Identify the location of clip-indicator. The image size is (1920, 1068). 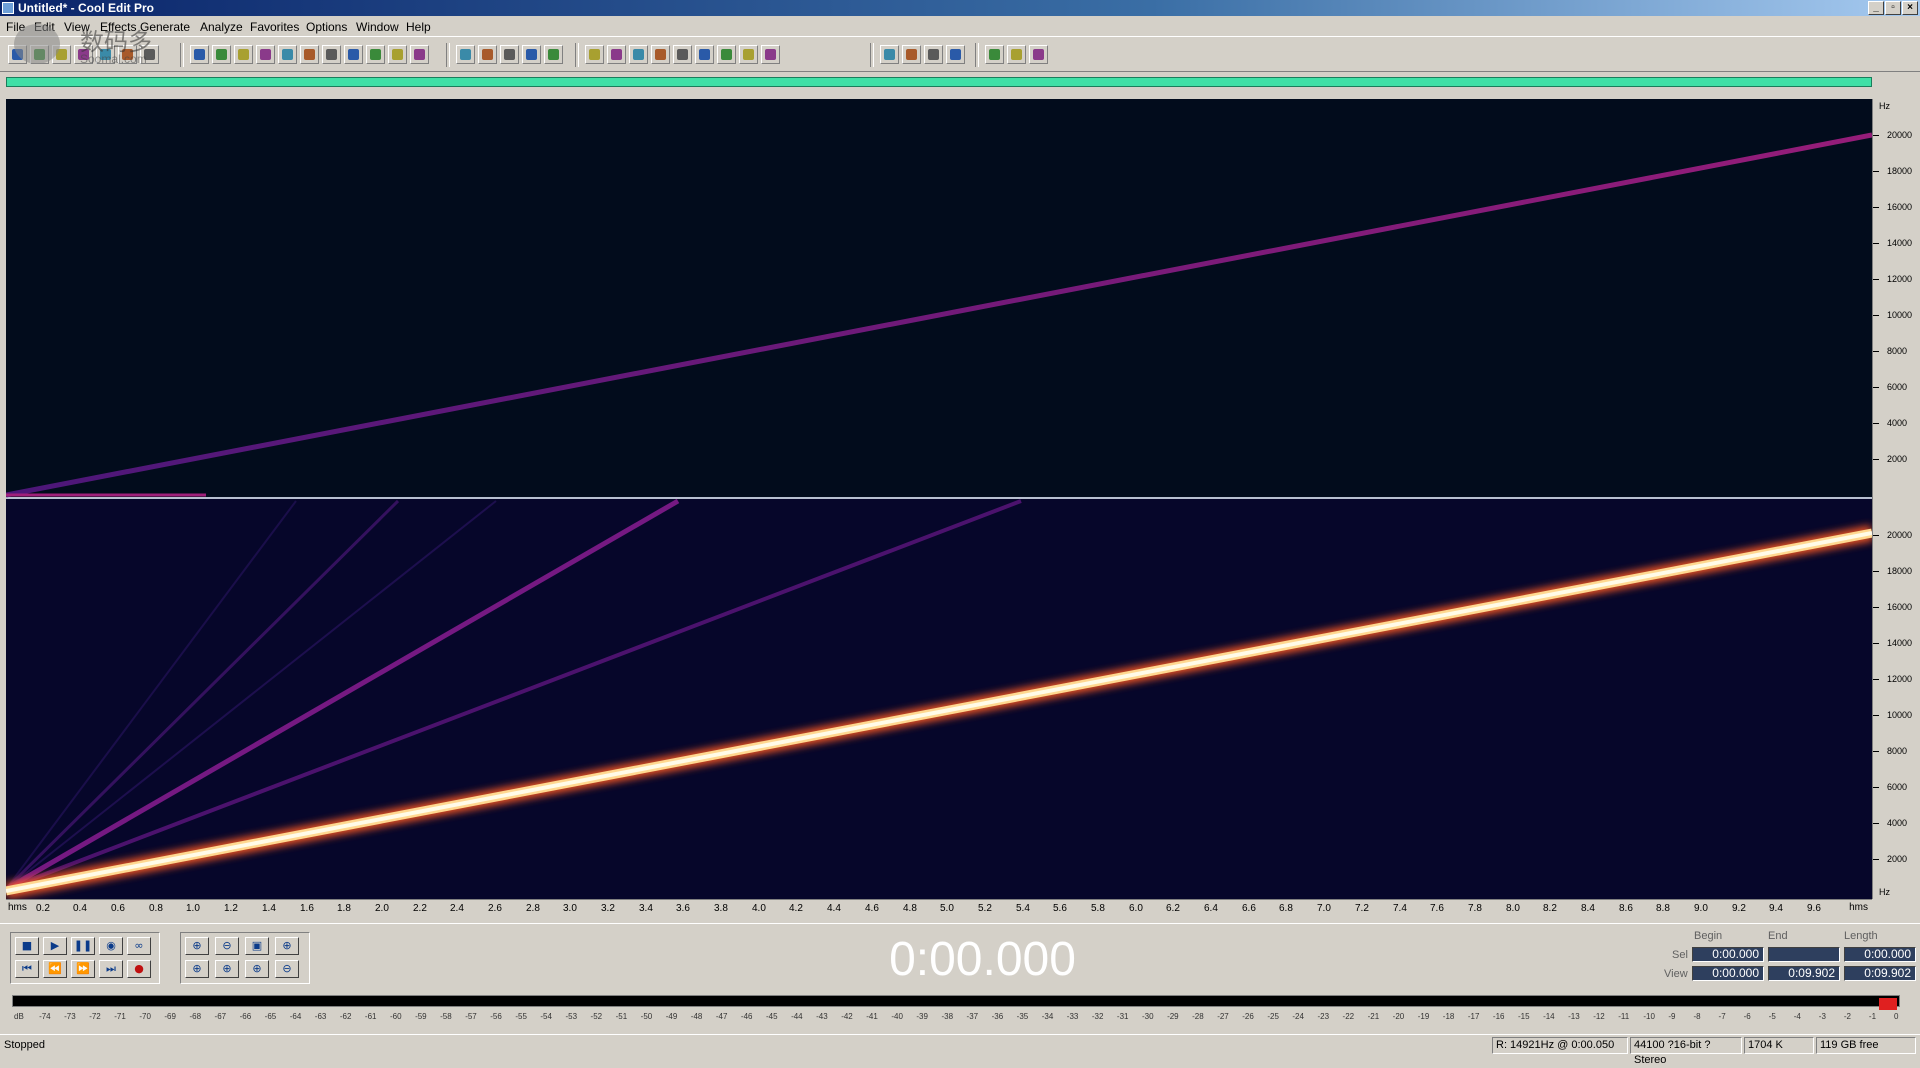
(1888, 1004).